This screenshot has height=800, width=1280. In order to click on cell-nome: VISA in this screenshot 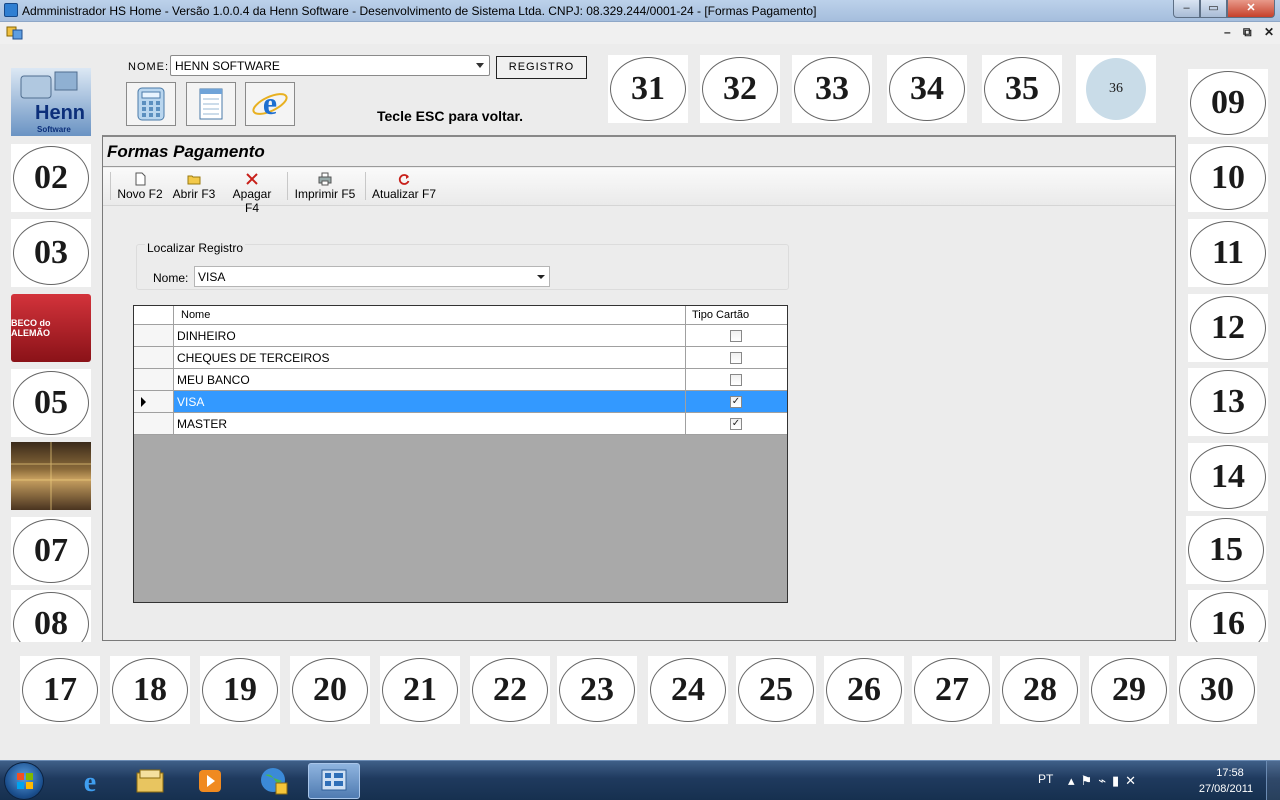, I will do `click(191, 402)`.